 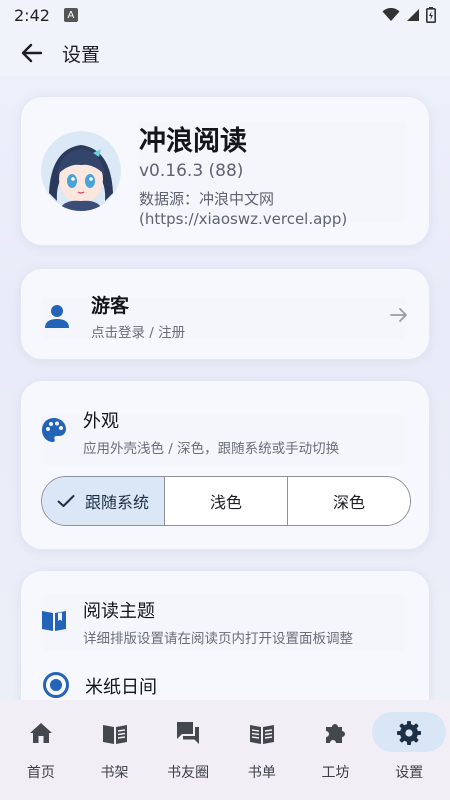 What do you see at coordinates (32, 15) in the screenshot?
I see `status-time: 2:42` at bounding box center [32, 15].